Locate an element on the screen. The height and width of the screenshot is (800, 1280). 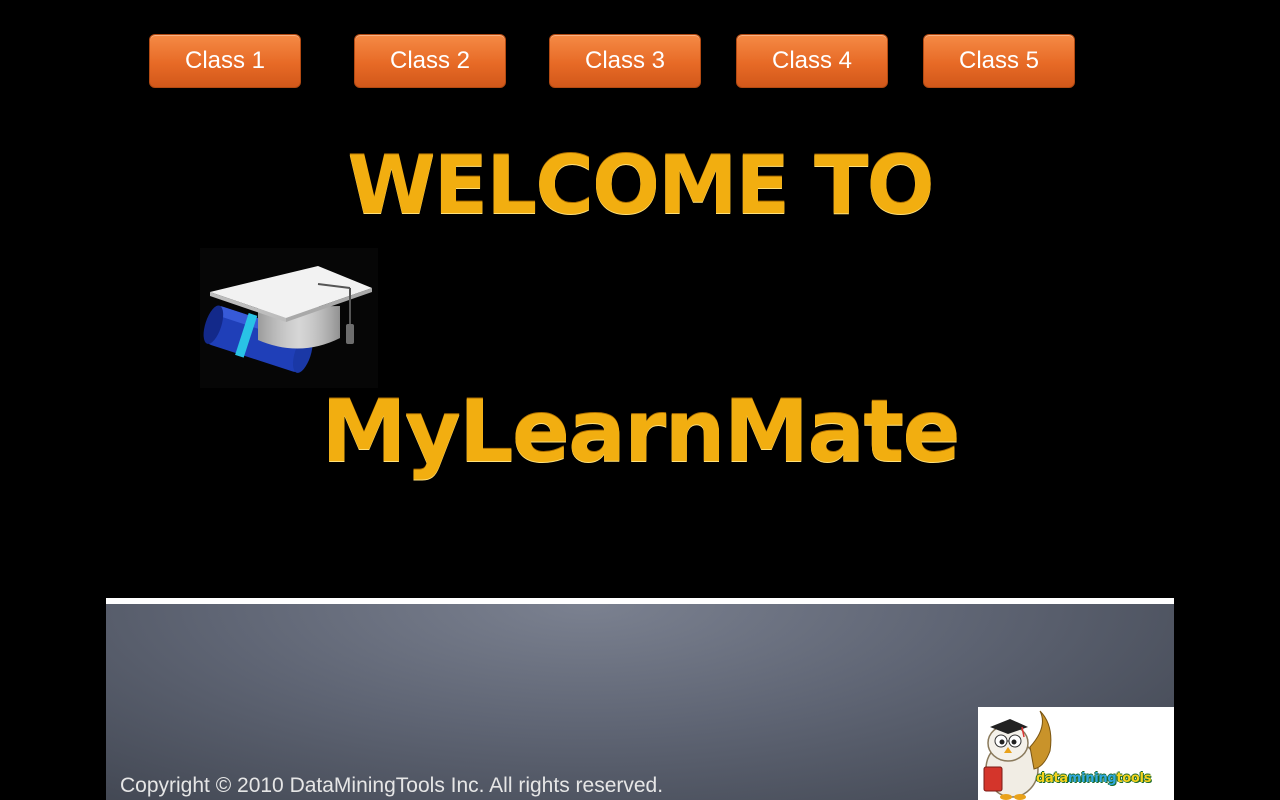
logo-accent: mining is located at coordinates (1092, 778).